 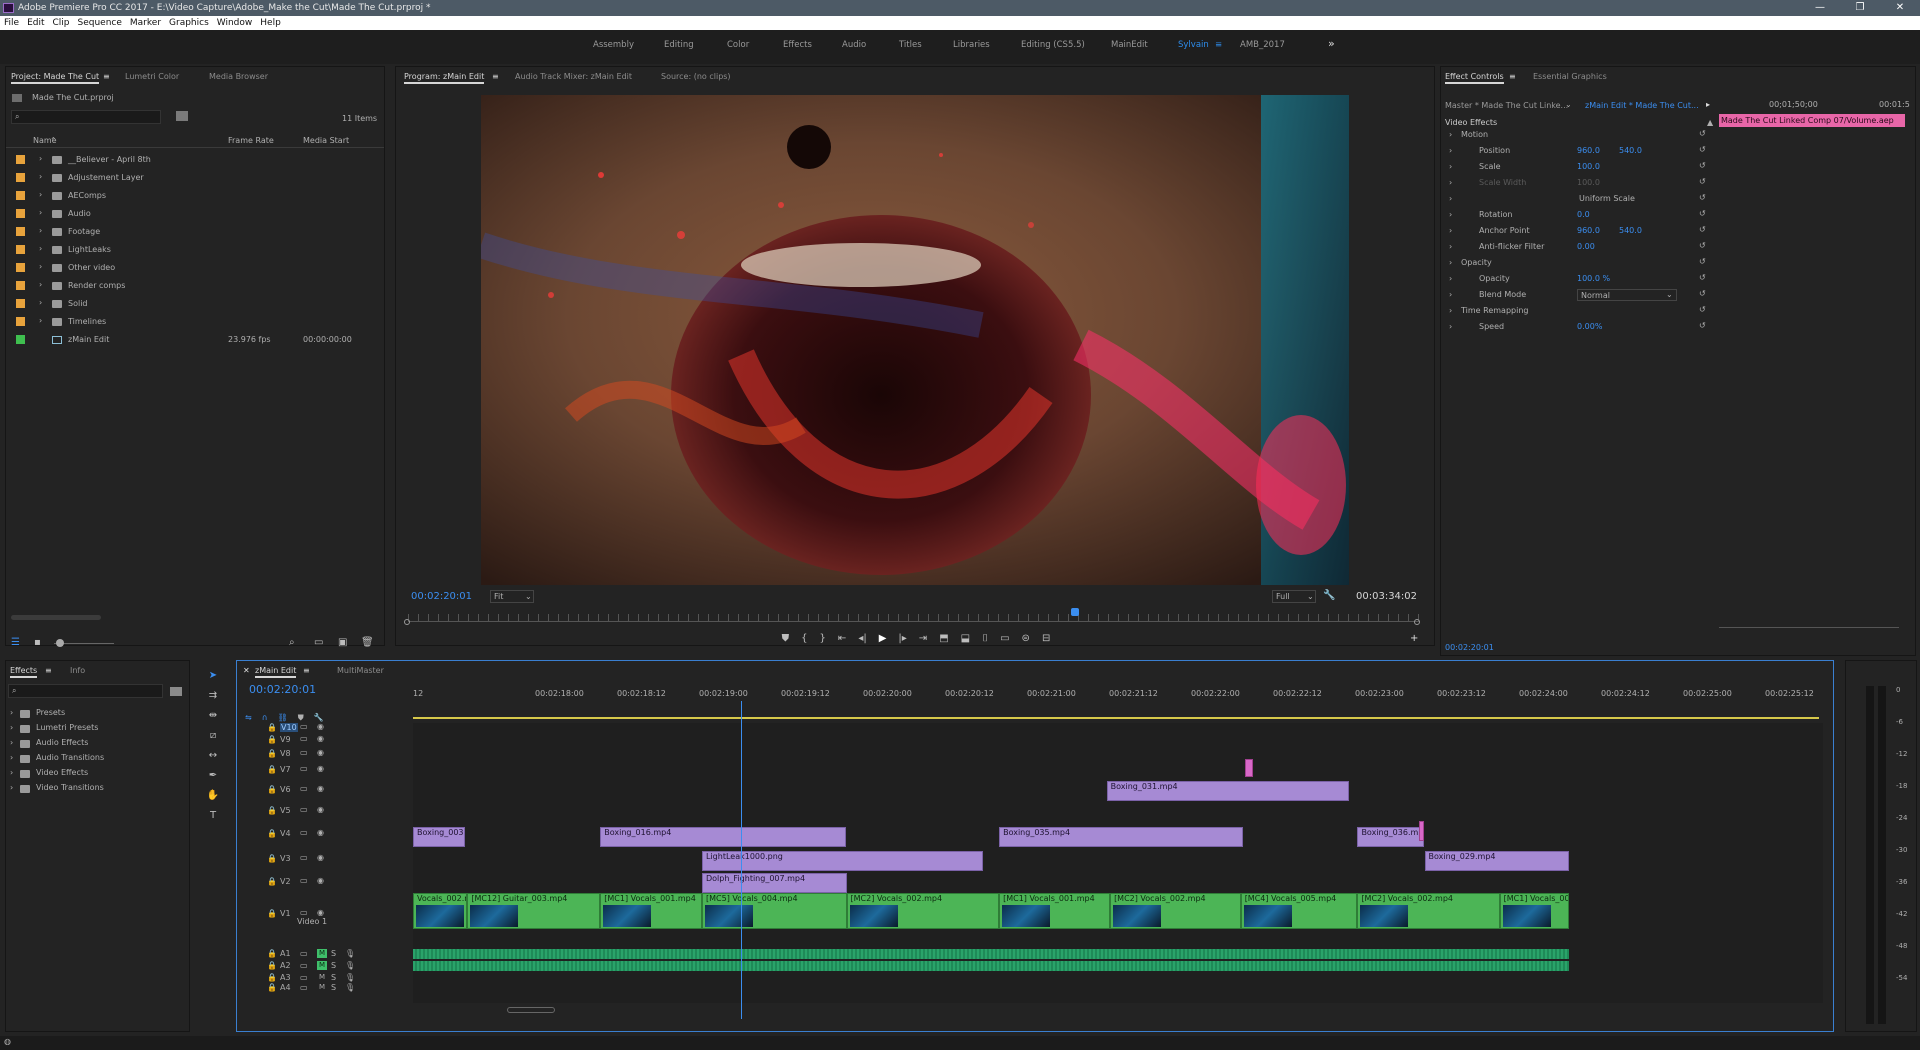 I want to click on effect-property-value-2: 540.0, so click(x=1630, y=230).